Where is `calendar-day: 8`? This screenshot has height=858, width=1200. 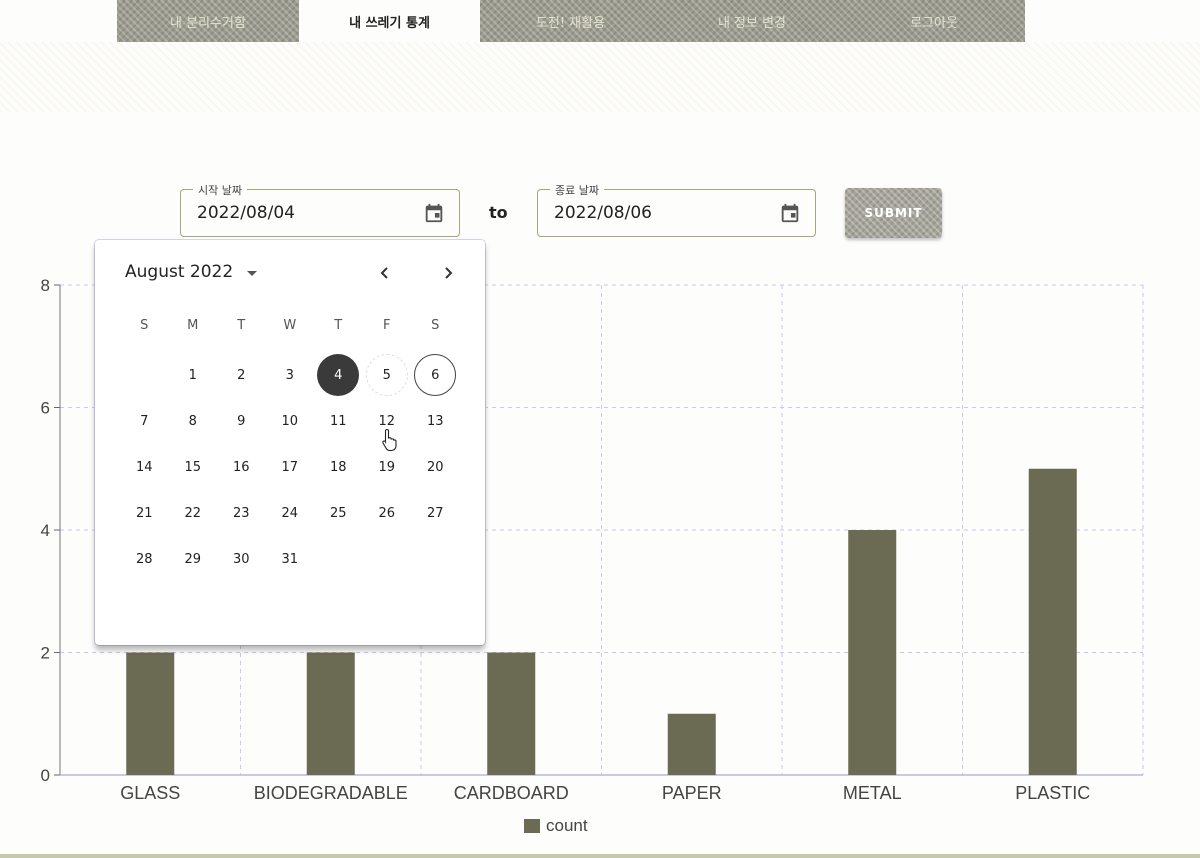
calendar-day: 8 is located at coordinates (193, 421).